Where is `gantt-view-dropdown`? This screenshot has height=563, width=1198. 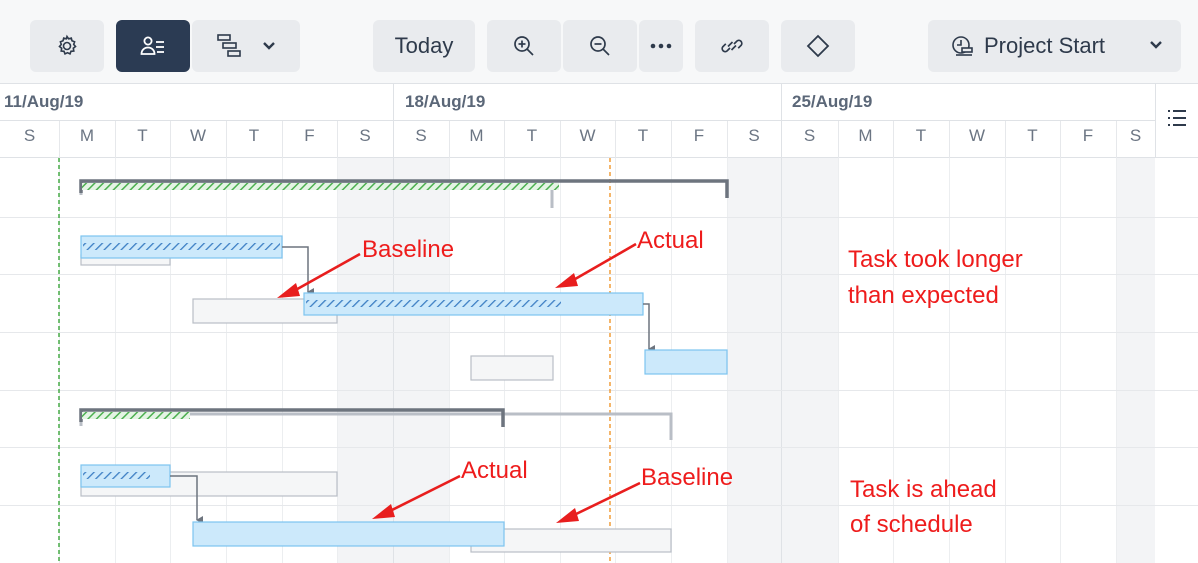
gantt-view-dropdown is located at coordinates (246, 46).